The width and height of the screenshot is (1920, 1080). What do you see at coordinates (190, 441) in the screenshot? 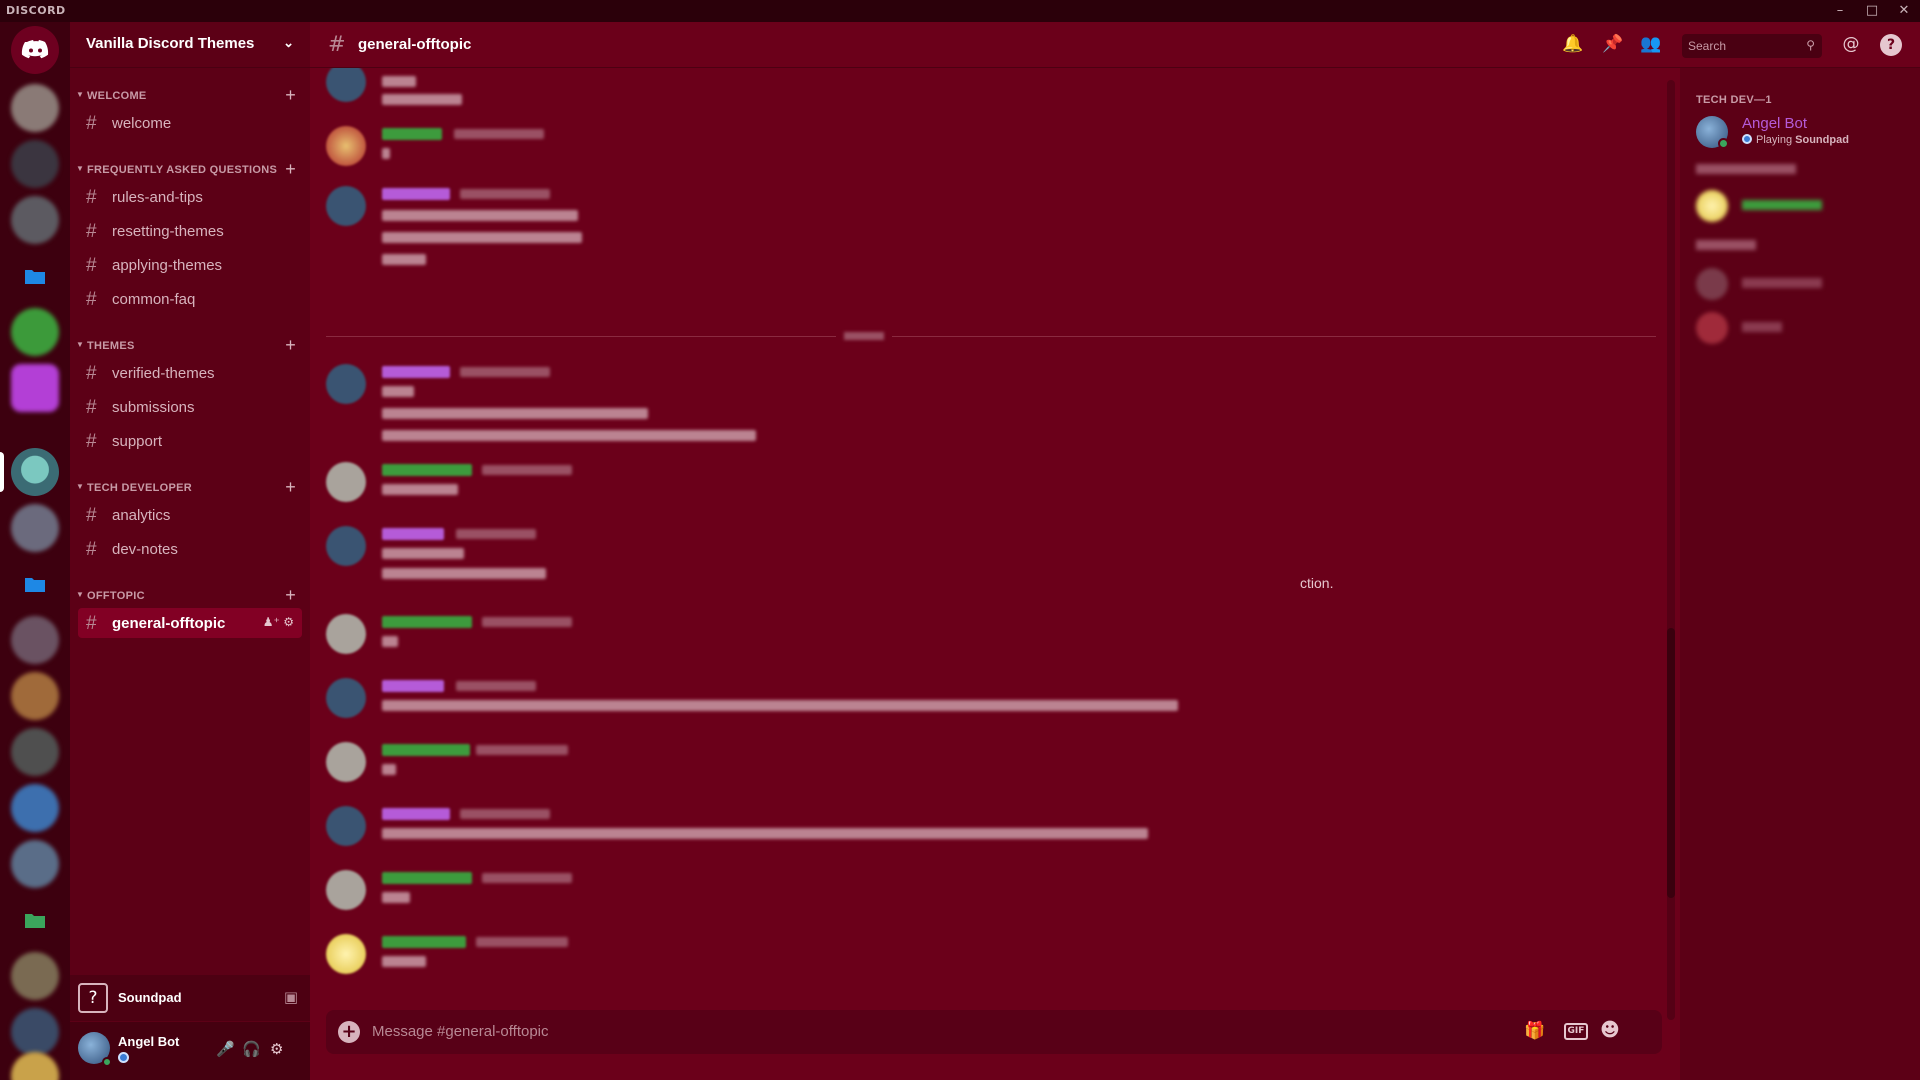
I see `channel-support: # support` at bounding box center [190, 441].